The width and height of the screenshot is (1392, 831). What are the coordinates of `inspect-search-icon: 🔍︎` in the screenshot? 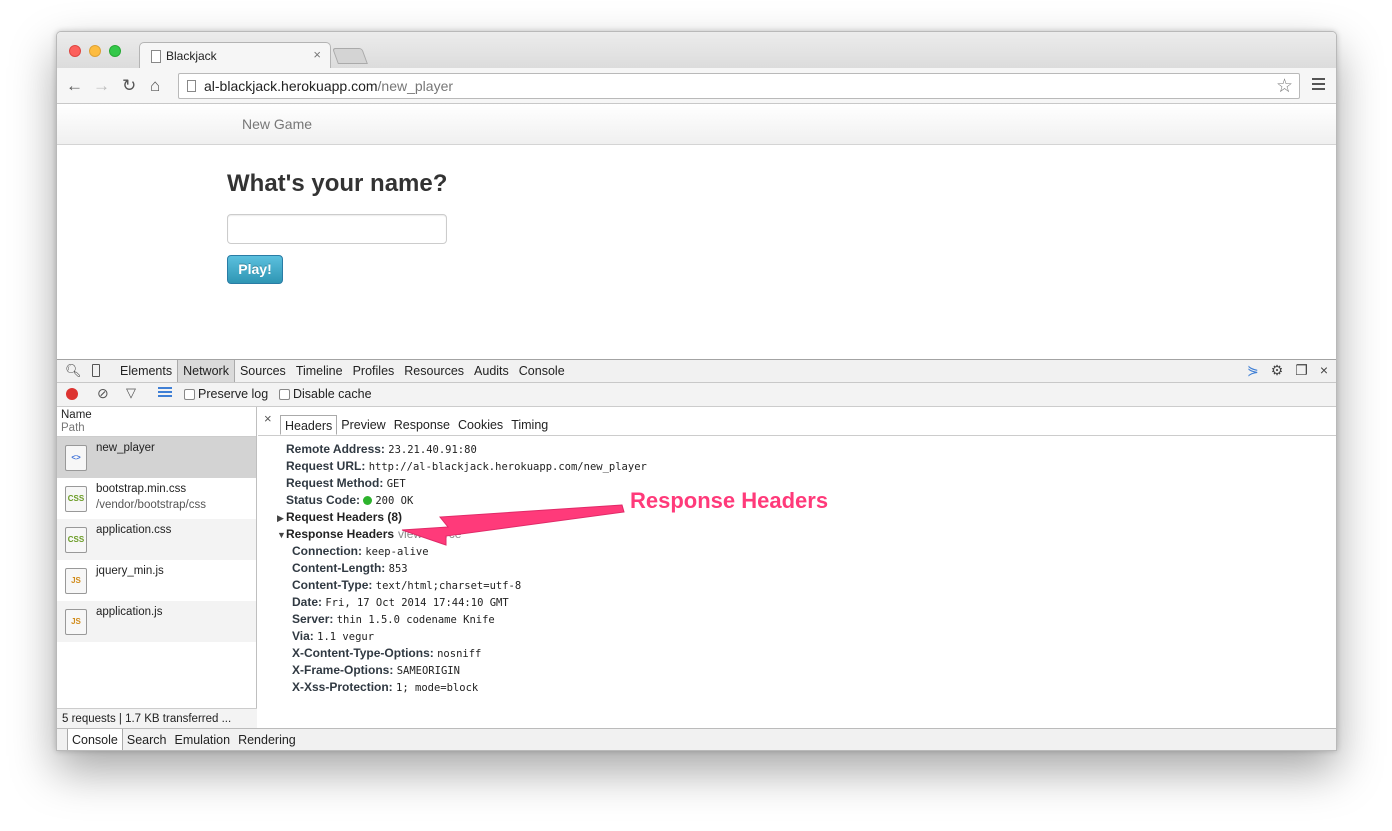 It's located at (73, 371).